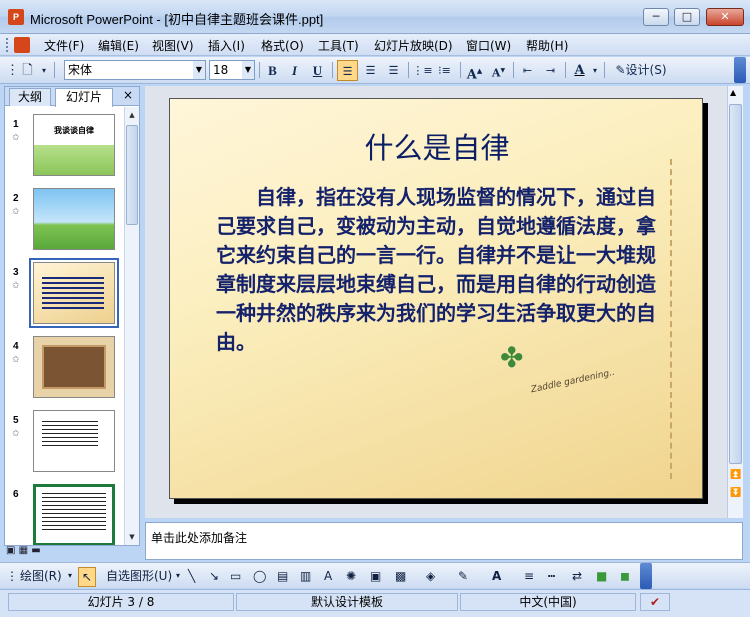  What do you see at coordinates (527, 70) in the screenshot?
I see `decrease-indent-button: ⇤` at bounding box center [527, 70].